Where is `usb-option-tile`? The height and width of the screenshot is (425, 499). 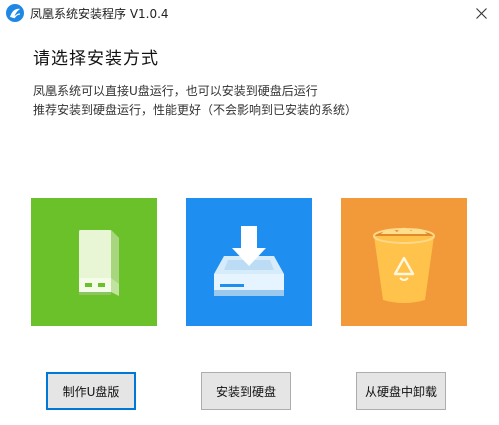
usb-option-tile is located at coordinates (94, 262).